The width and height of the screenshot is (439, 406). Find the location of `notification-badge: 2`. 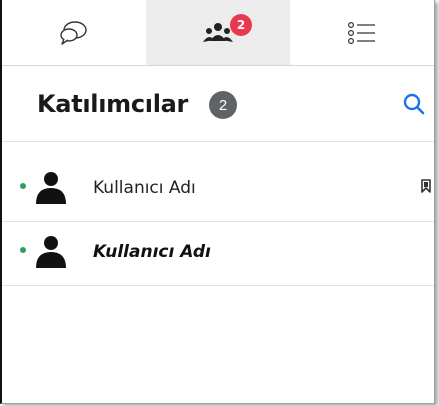

notification-badge: 2 is located at coordinates (241, 25).